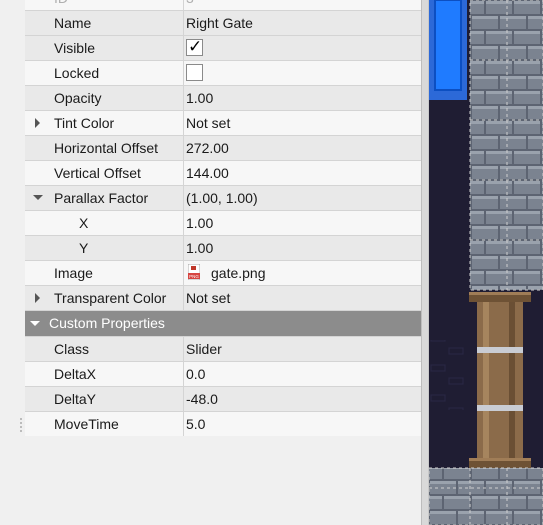 This screenshot has width=543, height=525. I want to click on gate-object, so click(500, 380).